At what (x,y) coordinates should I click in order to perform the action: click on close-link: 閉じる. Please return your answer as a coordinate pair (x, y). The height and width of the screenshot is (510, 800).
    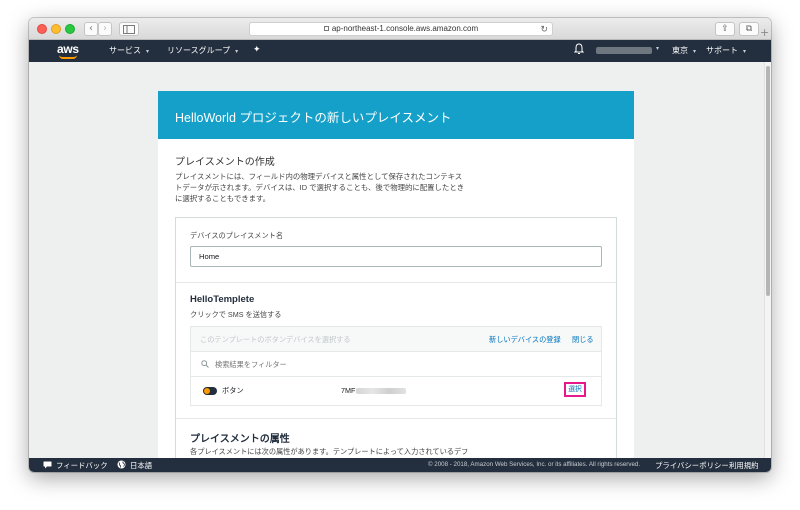
    Looking at the image, I should click on (583, 340).